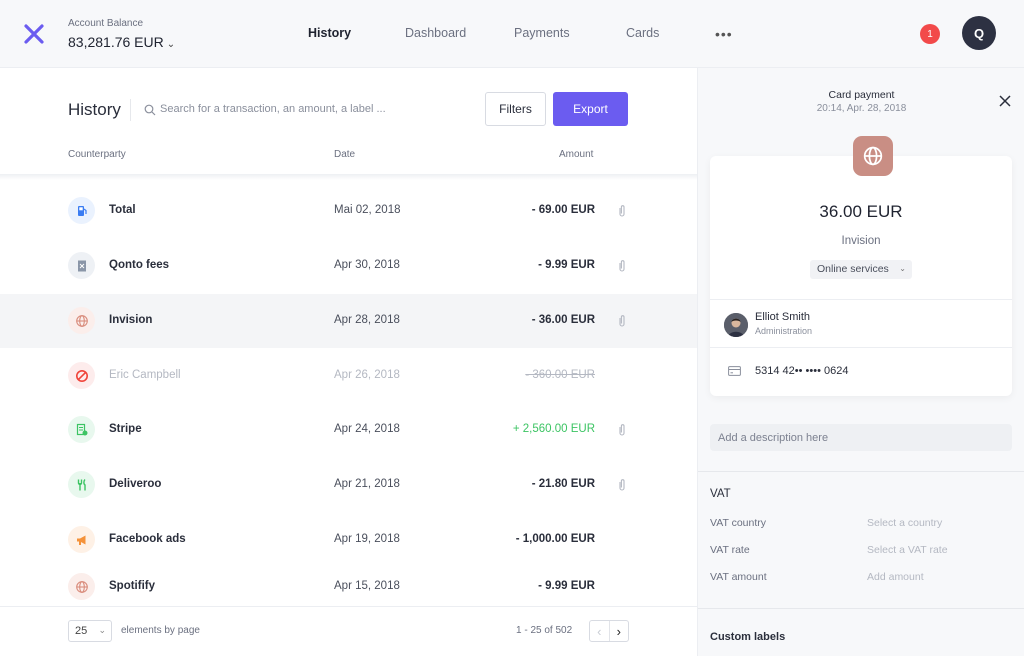  I want to click on table-row: Facebook ads Apr 19, 2018 - 1,000.00 EUR, so click(348, 540).